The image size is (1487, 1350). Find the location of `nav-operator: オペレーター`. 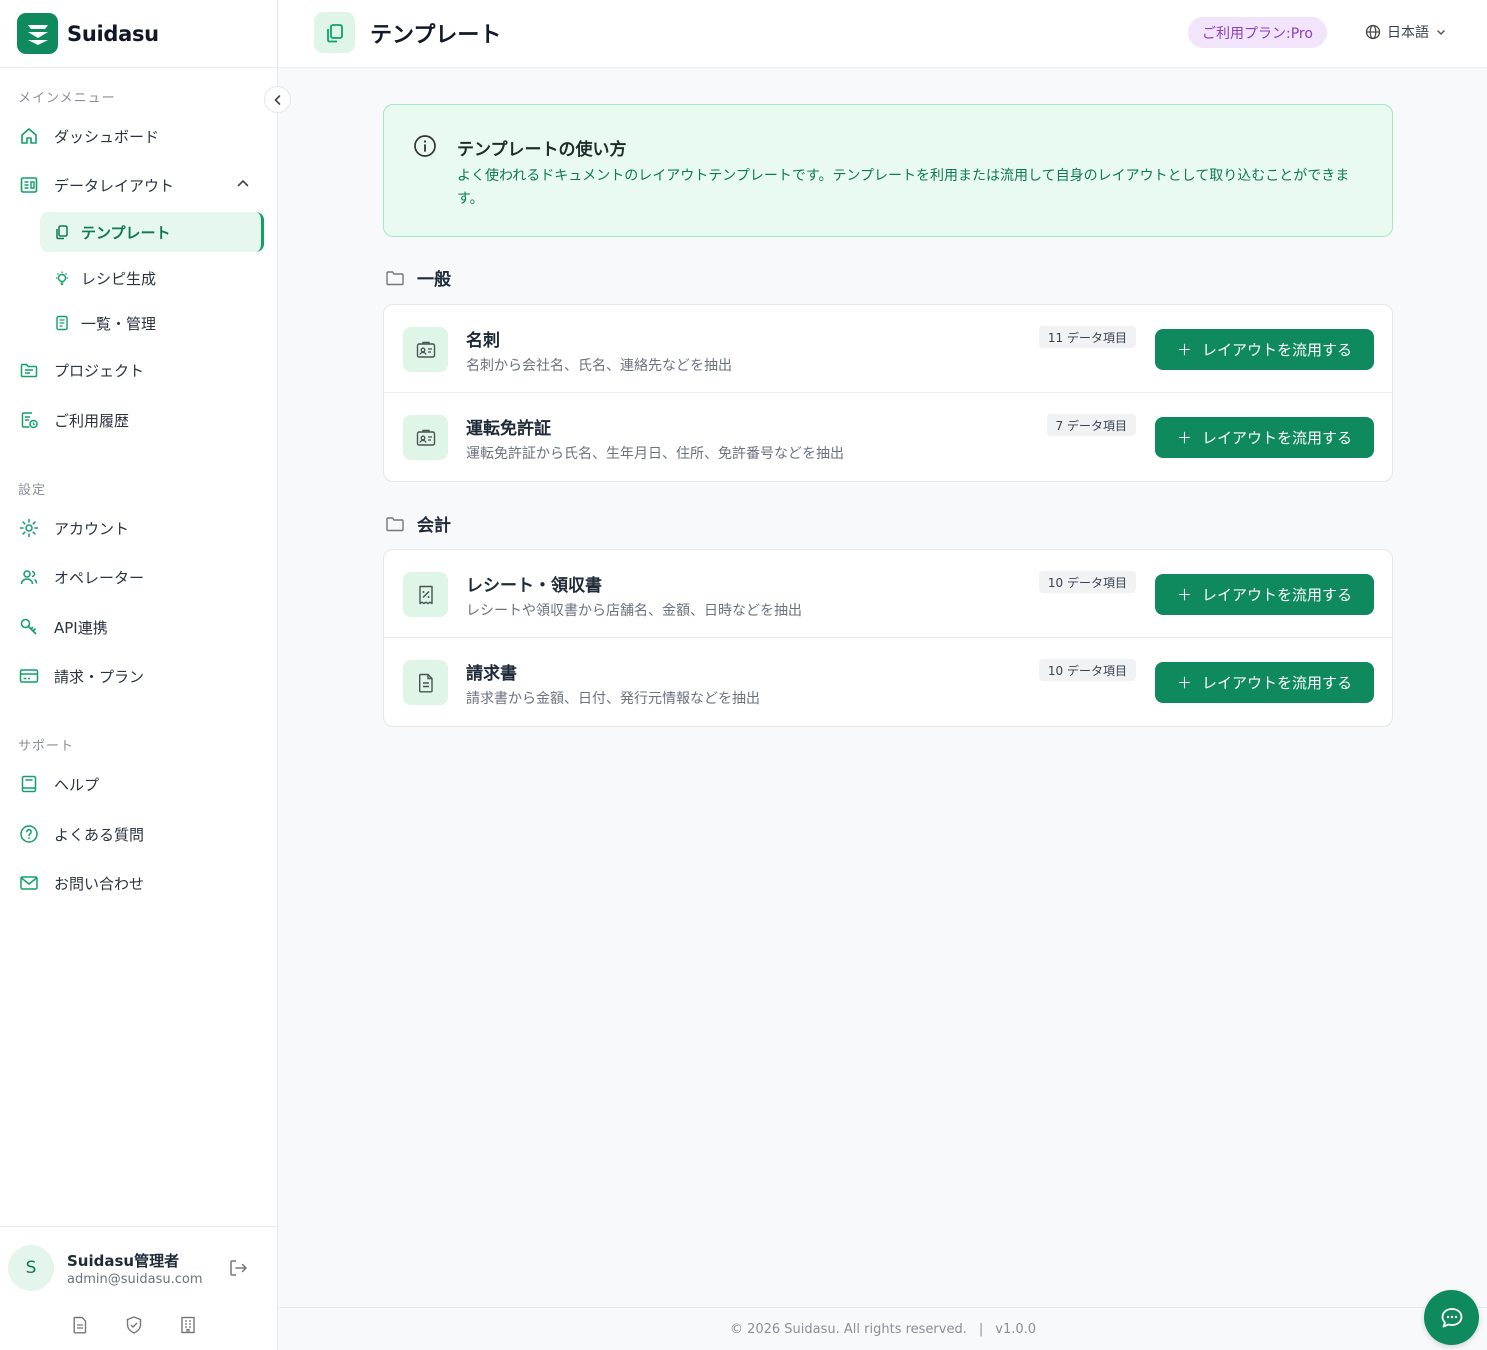

nav-operator: オペレーター is located at coordinates (141, 577).